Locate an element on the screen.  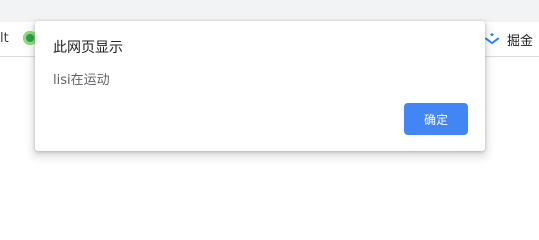
dialog-message: lisi在运动 is located at coordinates (81, 80).